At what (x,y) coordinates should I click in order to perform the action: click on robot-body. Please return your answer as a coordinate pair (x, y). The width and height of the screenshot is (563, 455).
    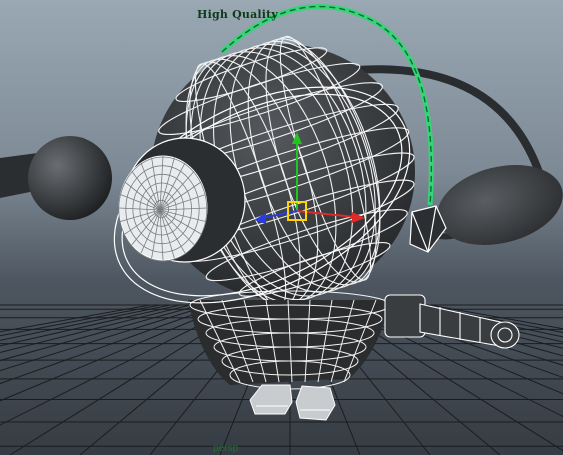
    Looking at the image, I should click on (289, 340).